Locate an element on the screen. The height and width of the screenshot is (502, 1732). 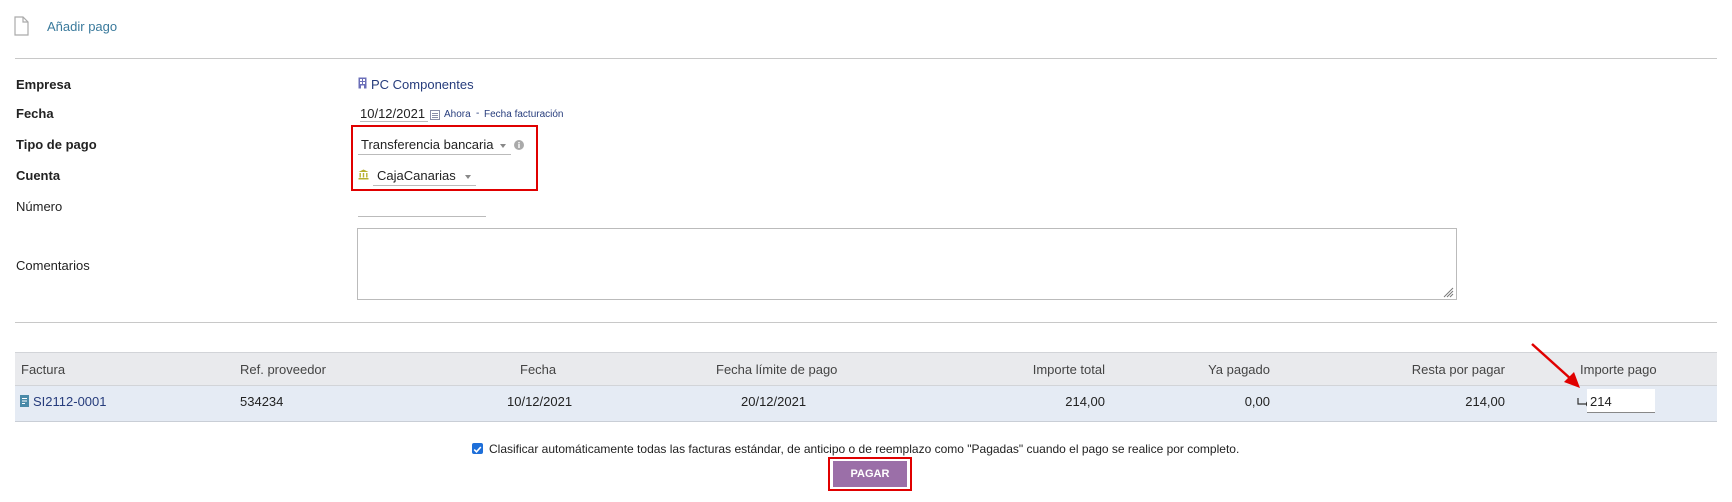
company-icon is located at coordinates (362, 84).